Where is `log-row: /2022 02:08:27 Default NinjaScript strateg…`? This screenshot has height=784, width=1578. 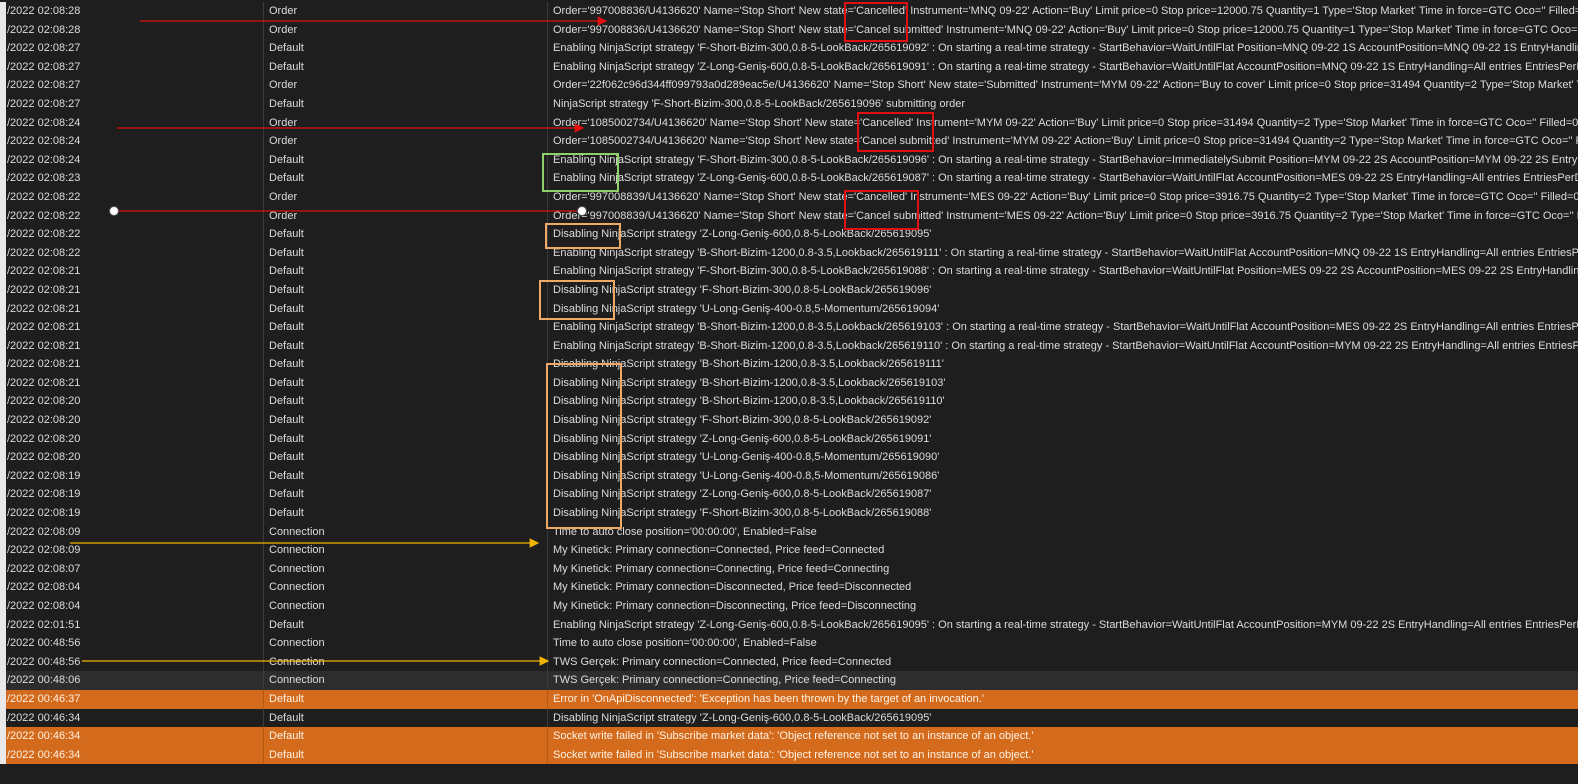
log-row: /2022 02:08:27 Default NinjaScript strateg… is located at coordinates (792, 104).